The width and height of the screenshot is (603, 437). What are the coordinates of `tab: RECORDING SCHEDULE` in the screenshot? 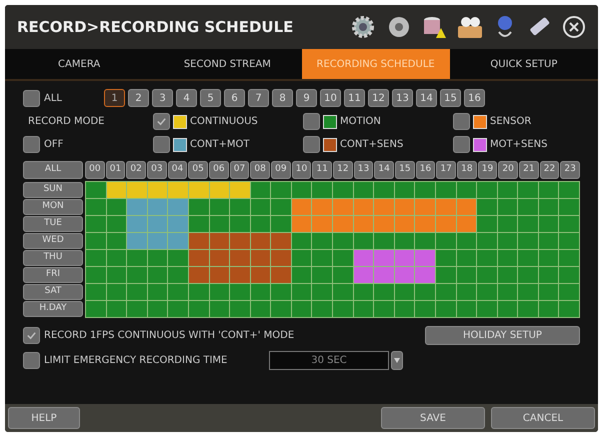 It's located at (376, 64).